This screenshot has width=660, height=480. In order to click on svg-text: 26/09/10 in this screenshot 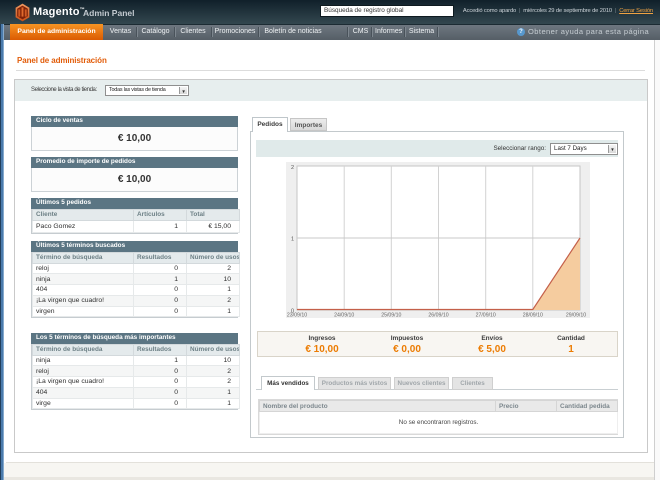, I will do `click(438, 316)`.